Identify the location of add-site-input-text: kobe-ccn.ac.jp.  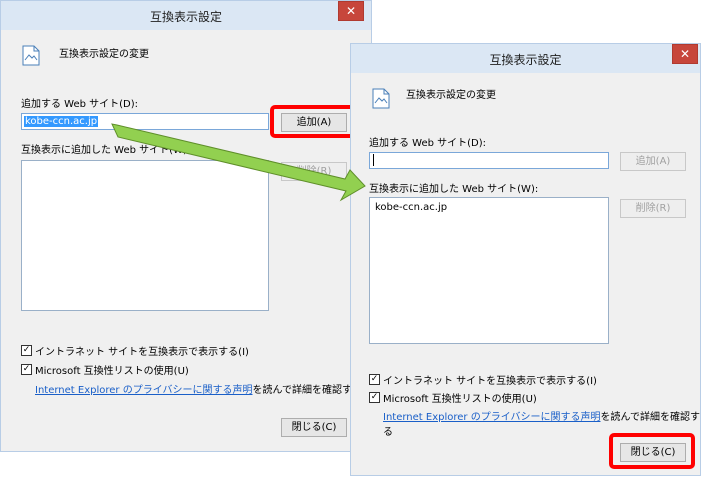
(61, 121).